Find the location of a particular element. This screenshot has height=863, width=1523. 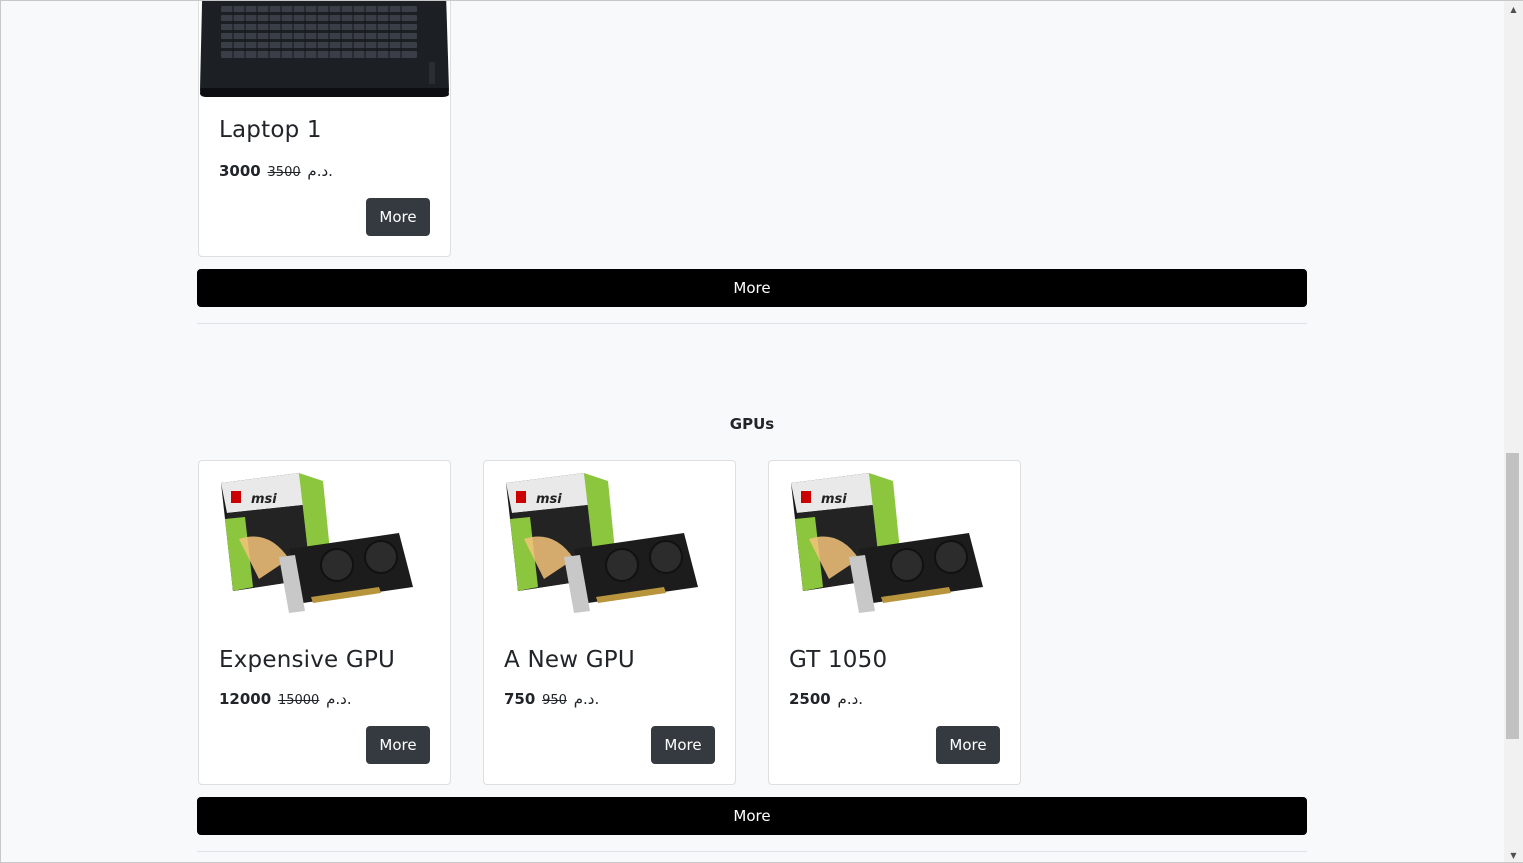

product-price: 750 950 د.م. is located at coordinates (551, 699).